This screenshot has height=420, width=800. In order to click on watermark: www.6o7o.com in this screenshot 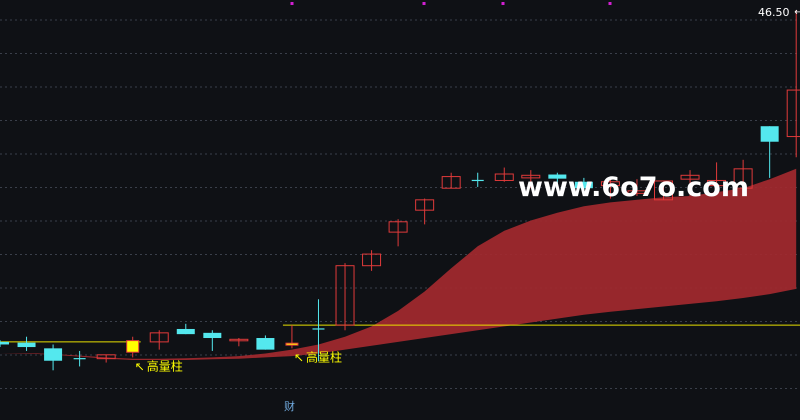, I will do `click(633, 187)`.